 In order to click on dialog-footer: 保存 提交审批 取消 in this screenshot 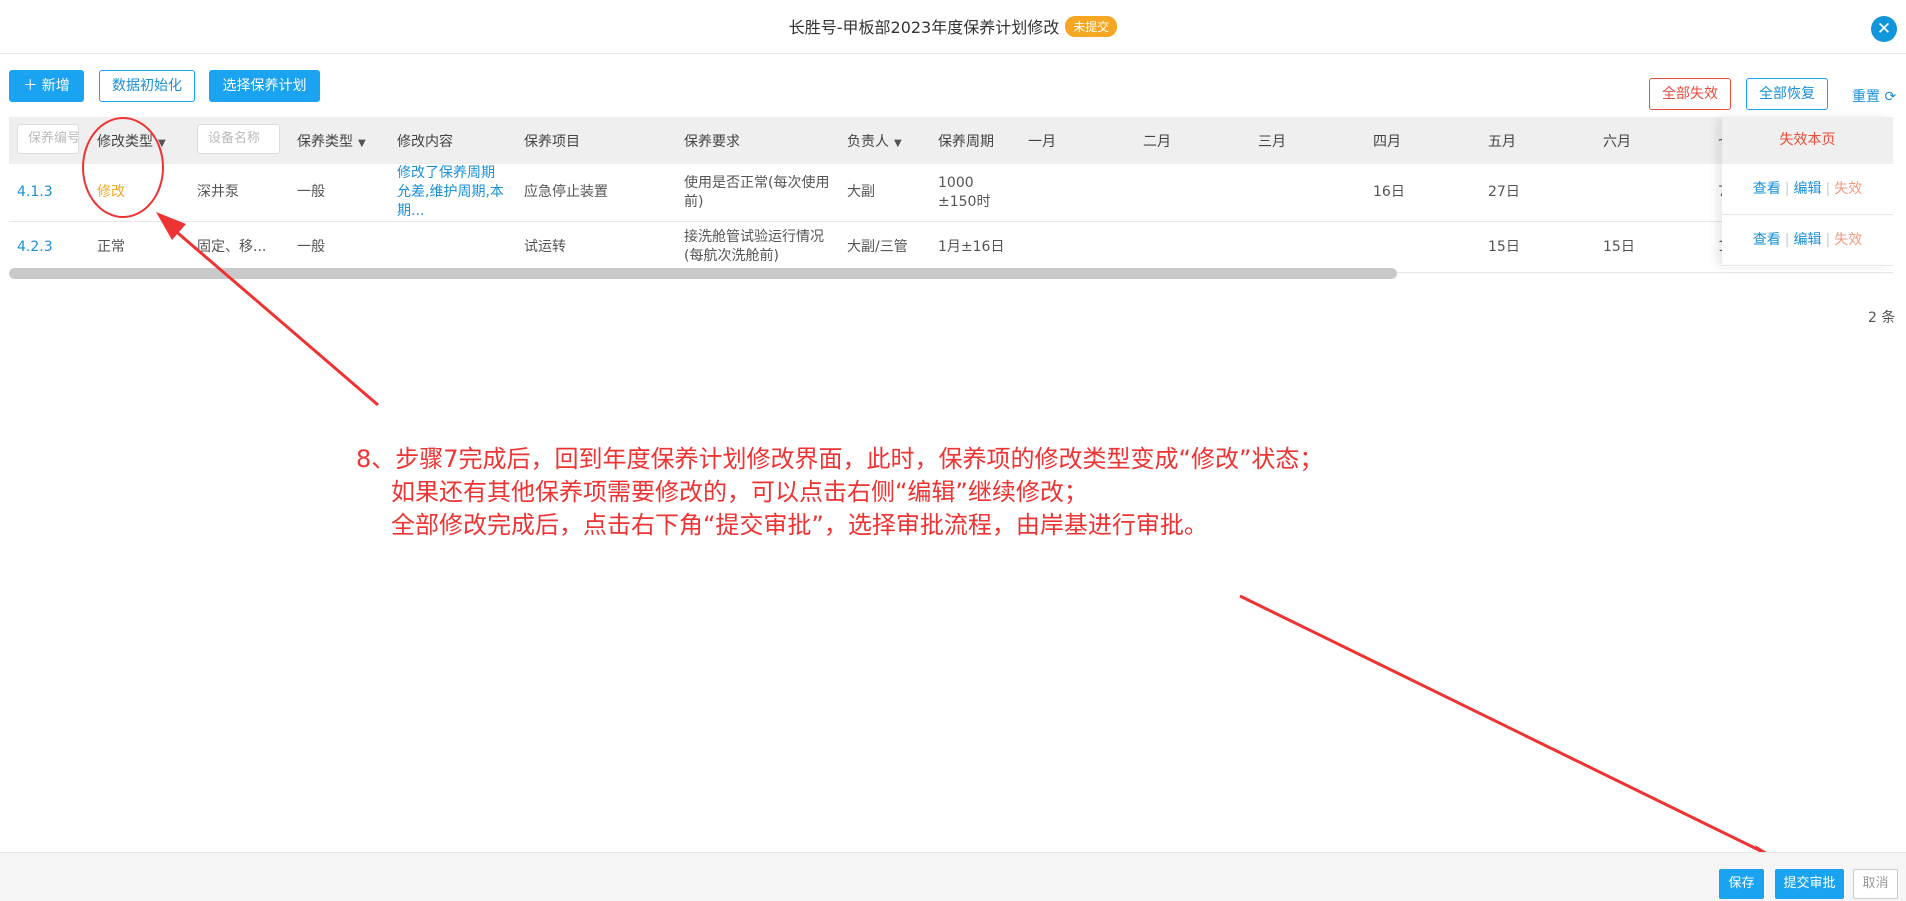, I will do `click(953, 876)`.